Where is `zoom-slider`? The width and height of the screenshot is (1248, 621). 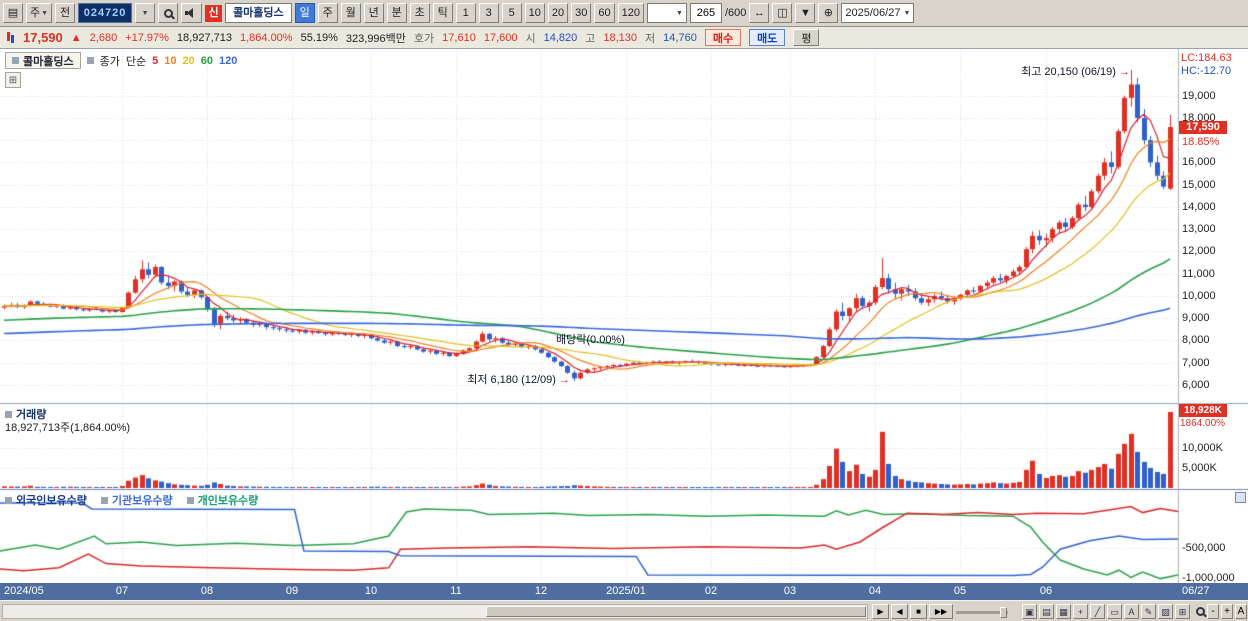 zoom-slider is located at coordinates (982, 612).